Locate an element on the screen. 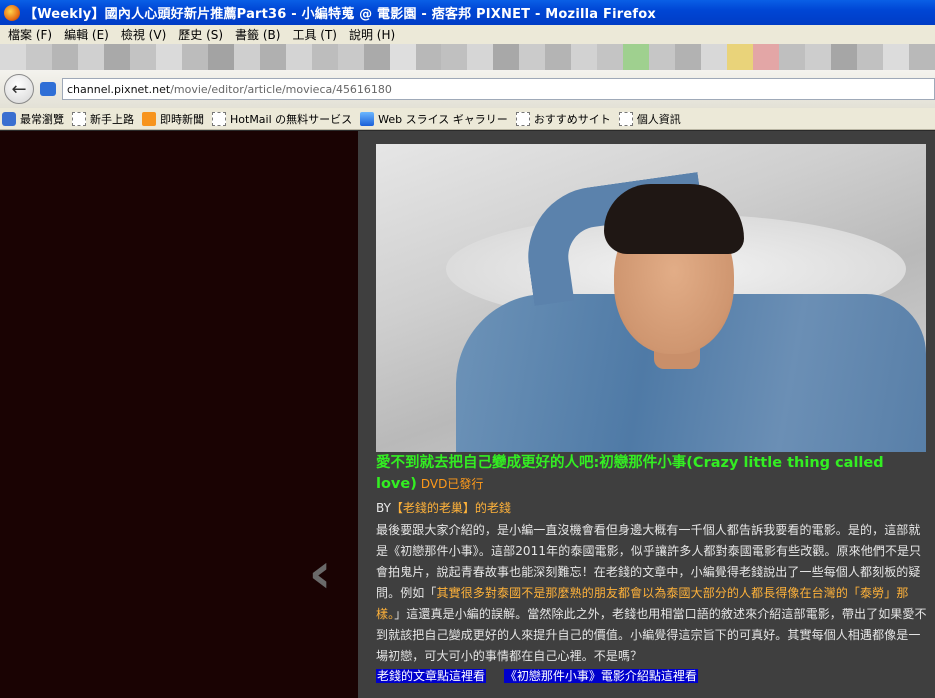  menu-view: 檢視 (V) is located at coordinates (143, 34).